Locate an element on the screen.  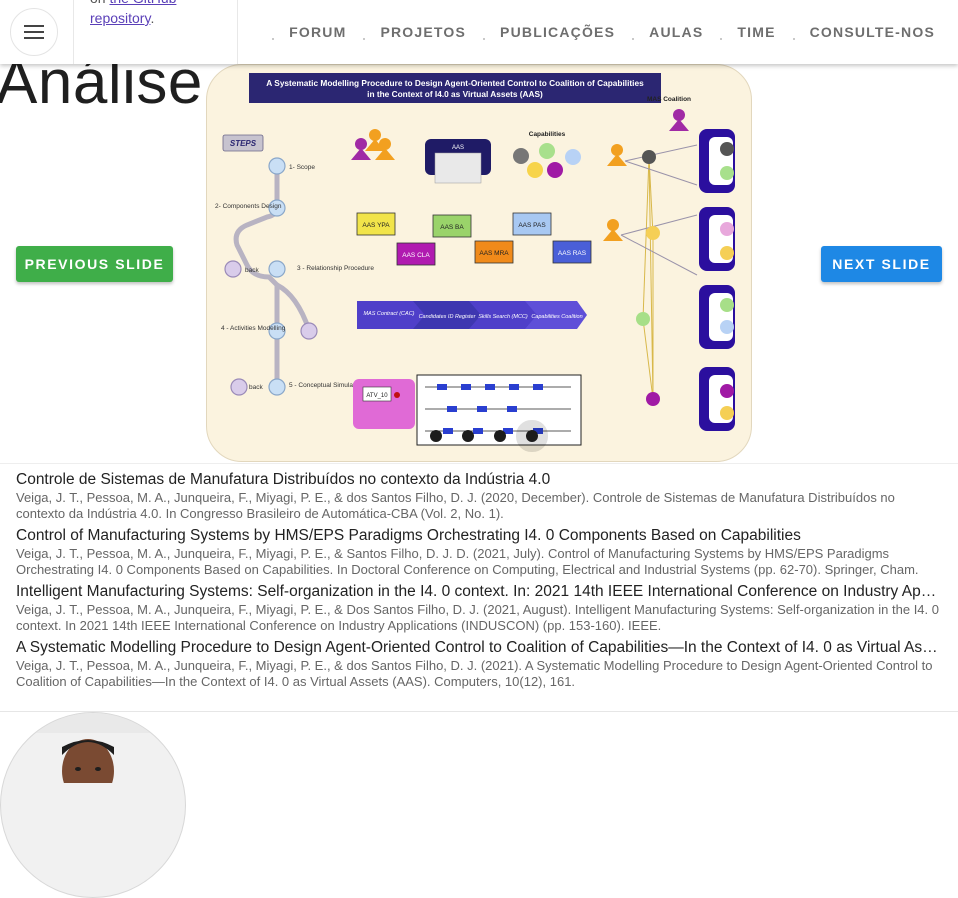
pipeline-skills-search: Skills Search (MCC) is located at coordinates (504, 315).